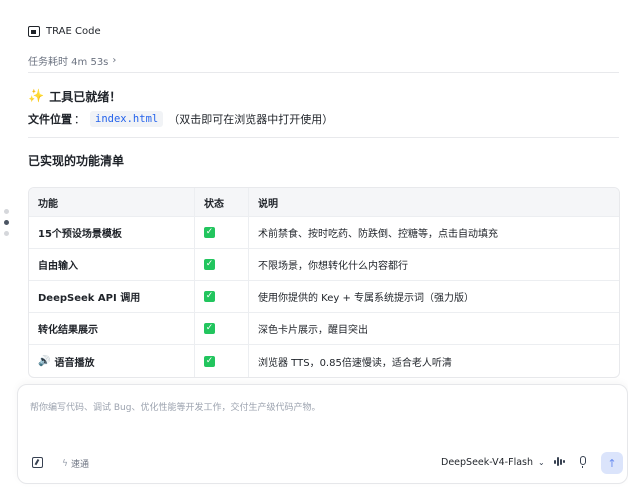 This screenshot has width=628, height=499. I want to click on lightning-icon: ϟ, so click(65, 463).